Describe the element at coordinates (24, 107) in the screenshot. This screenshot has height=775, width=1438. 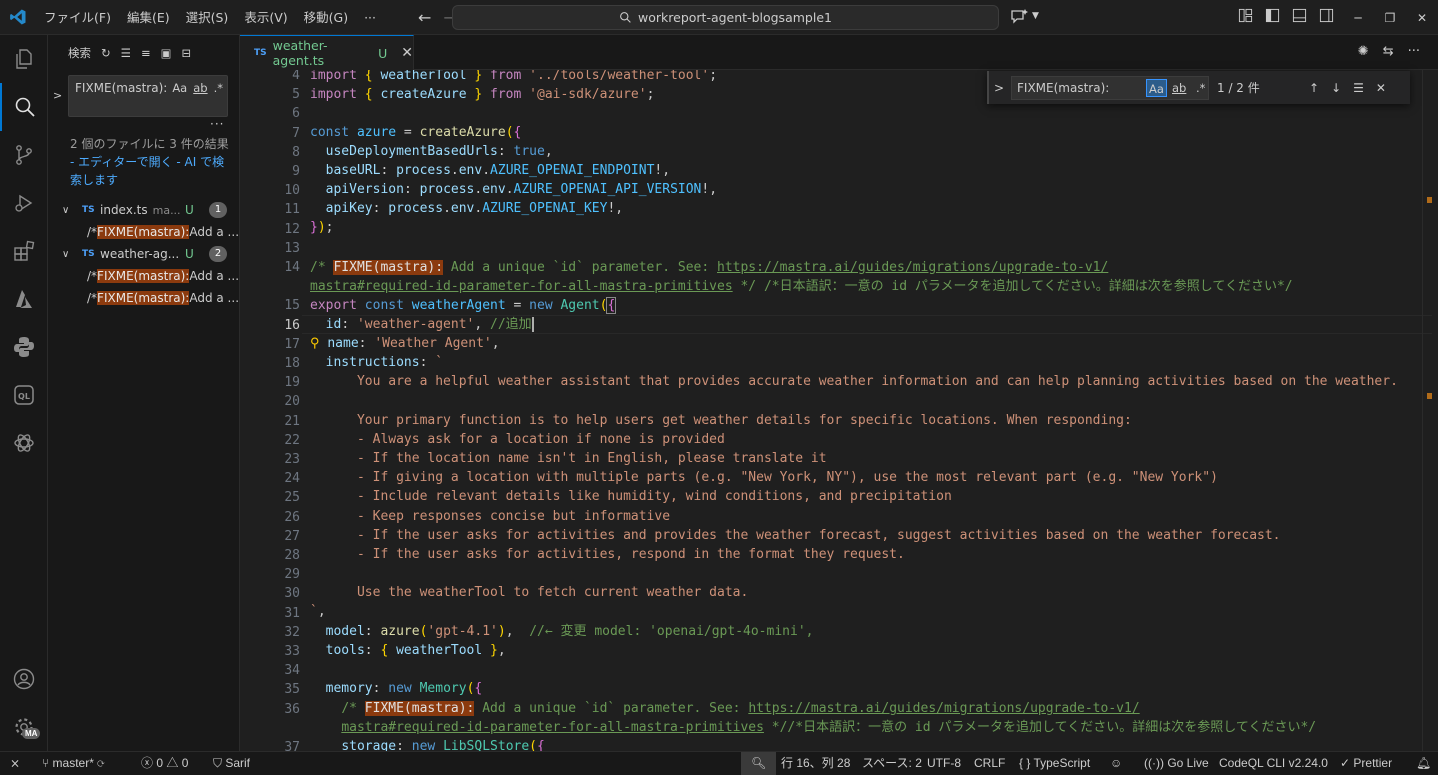
I see `search-activity-icon` at that location.